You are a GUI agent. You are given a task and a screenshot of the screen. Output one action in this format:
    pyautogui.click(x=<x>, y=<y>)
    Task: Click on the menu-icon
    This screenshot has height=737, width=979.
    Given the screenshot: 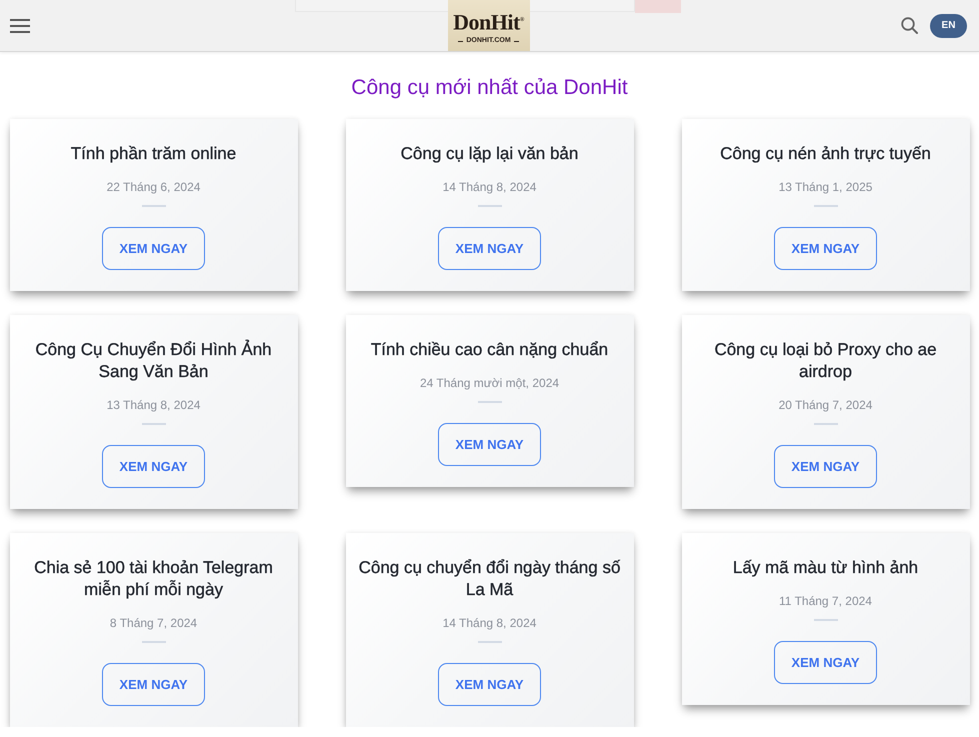 What is the action you would take?
    pyautogui.click(x=20, y=26)
    